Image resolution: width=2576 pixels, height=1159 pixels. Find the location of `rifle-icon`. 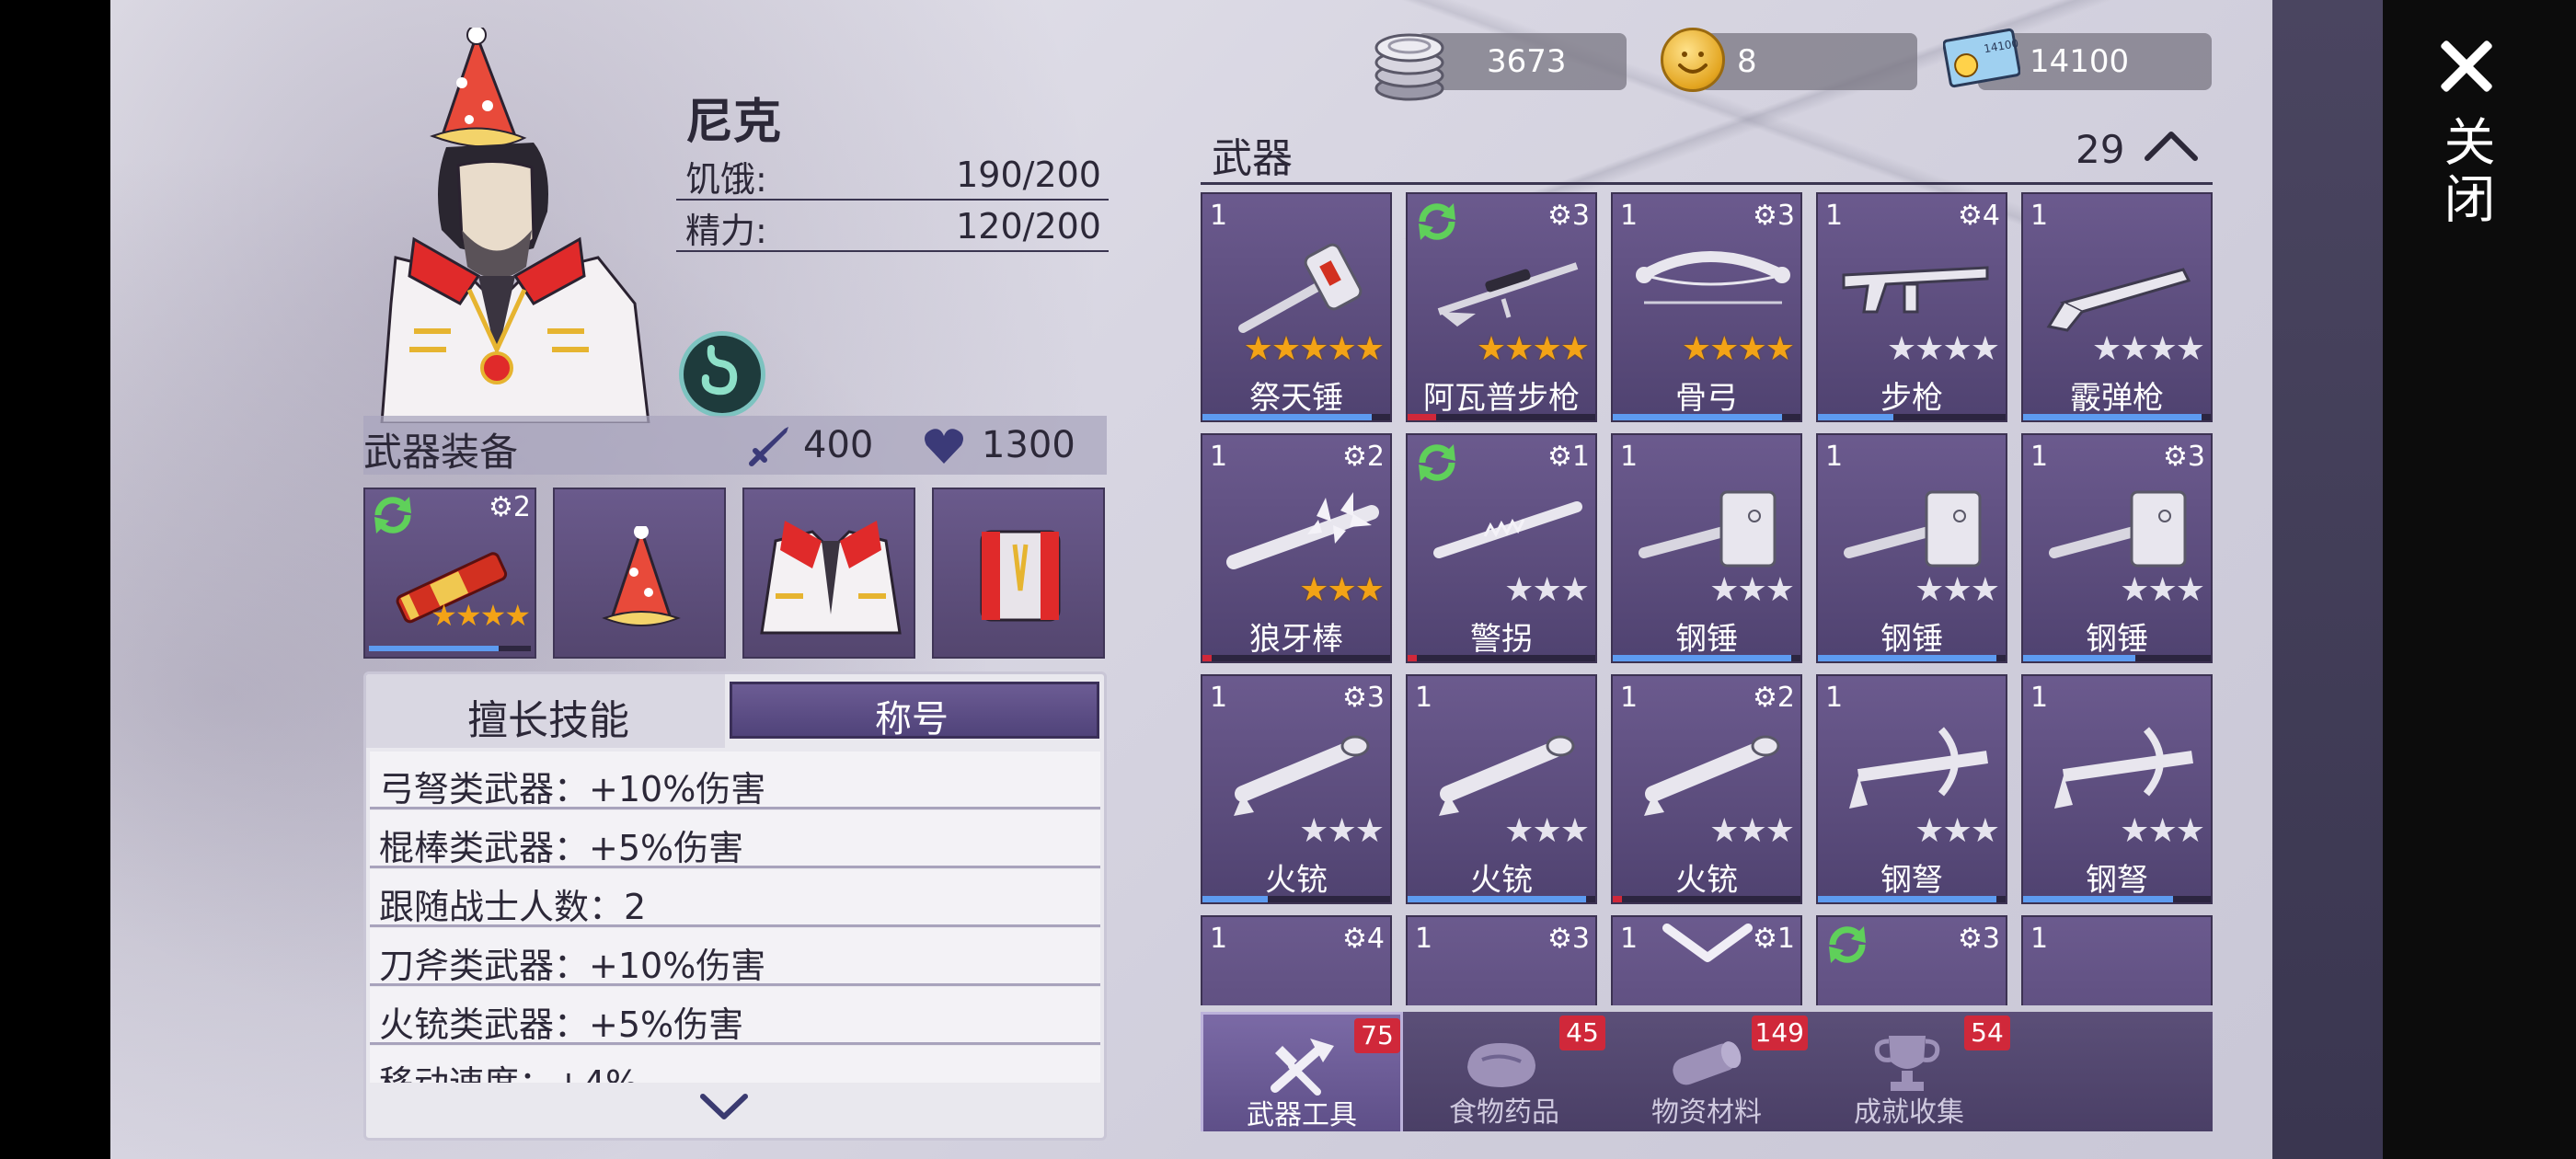

rifle-icon is located at coordinates (1915, 290).